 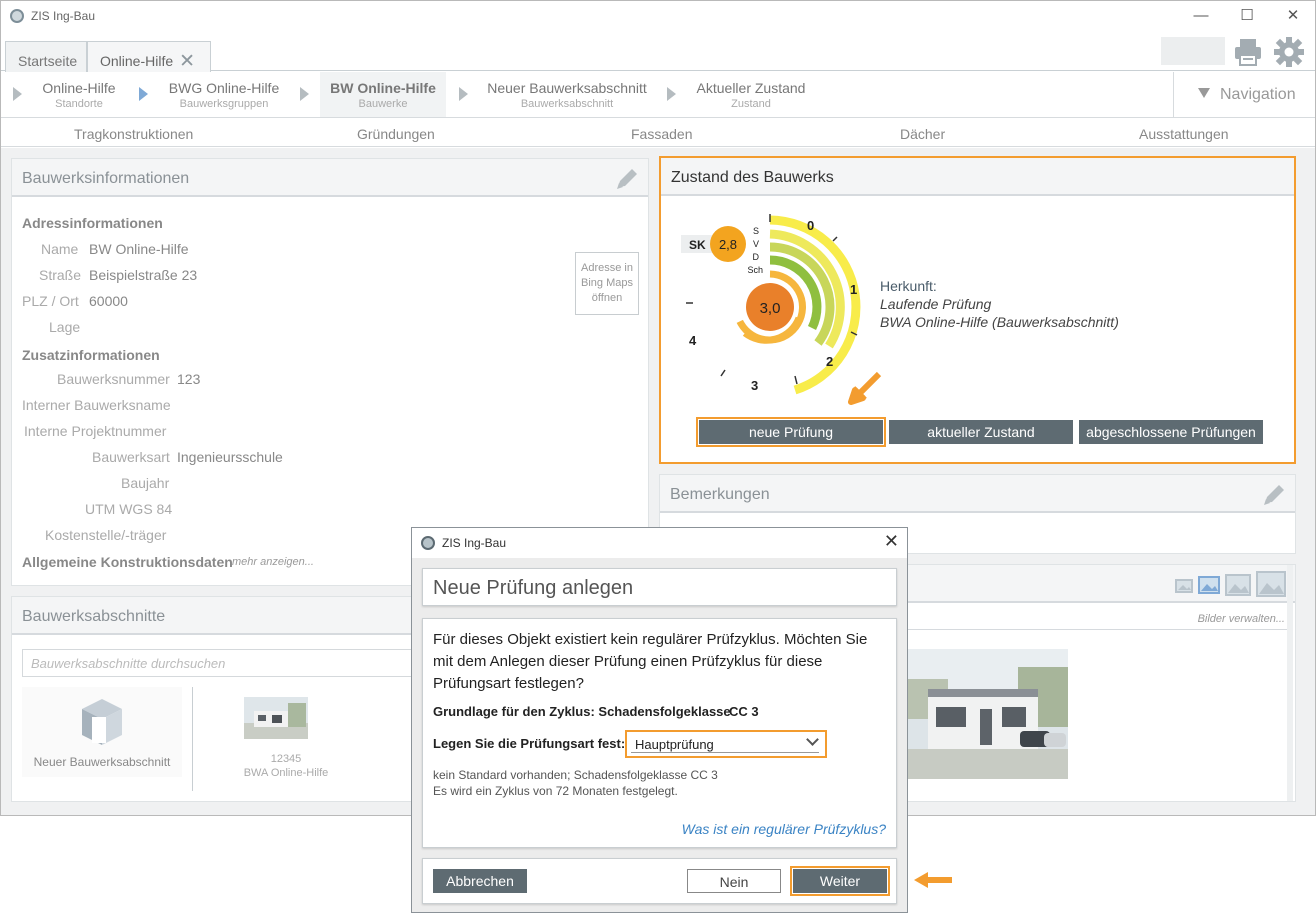 I want to click on baujahr-label: Baujahr, so click(x=145, y=483).